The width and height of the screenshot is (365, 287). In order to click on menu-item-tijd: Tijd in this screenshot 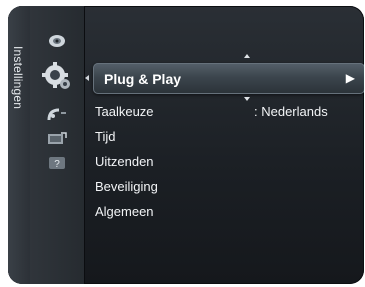, I will do `click(105, 136)`.